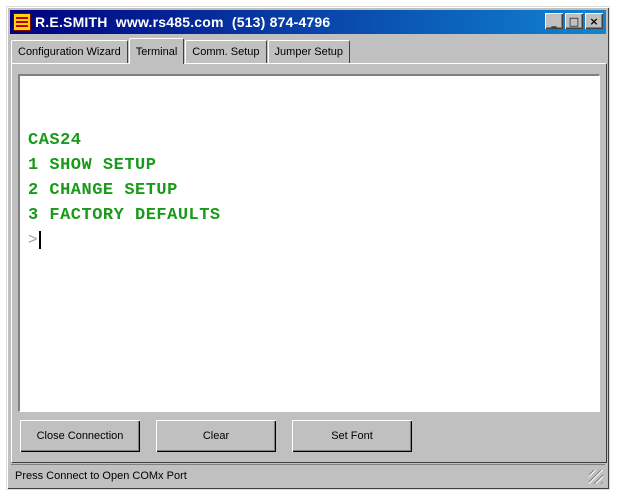  What do you see at coordinates (308, 475) in the screenshot?
I see `status-bar: Press Connect to Open COMx Port` at bounding box center [308, 475].